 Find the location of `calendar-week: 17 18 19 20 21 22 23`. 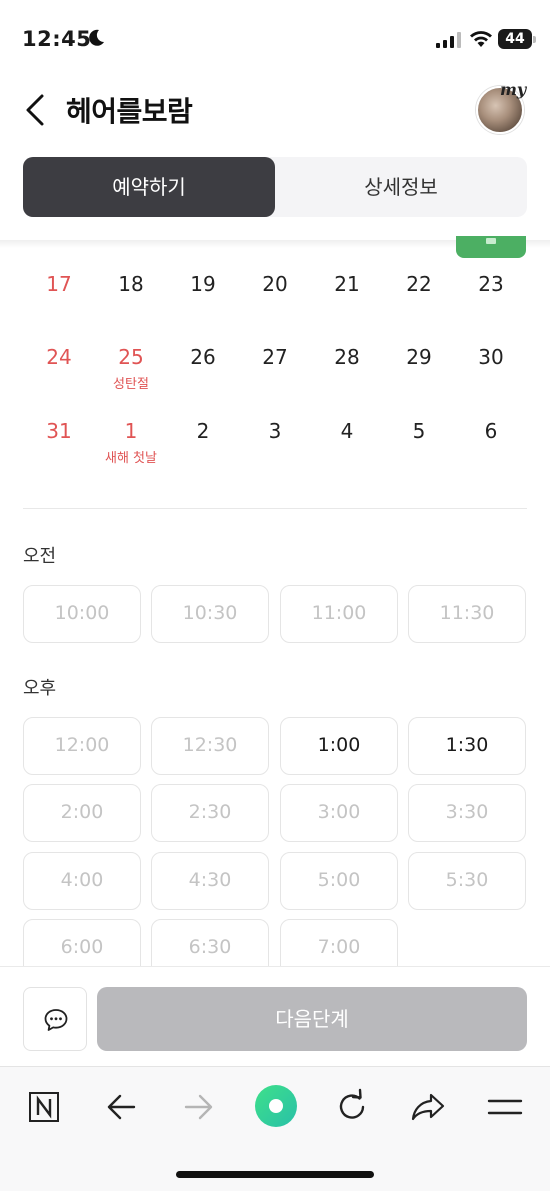

calendar-week: 17 18 19 20 21 22 23 is located at coordinates (275, 302).